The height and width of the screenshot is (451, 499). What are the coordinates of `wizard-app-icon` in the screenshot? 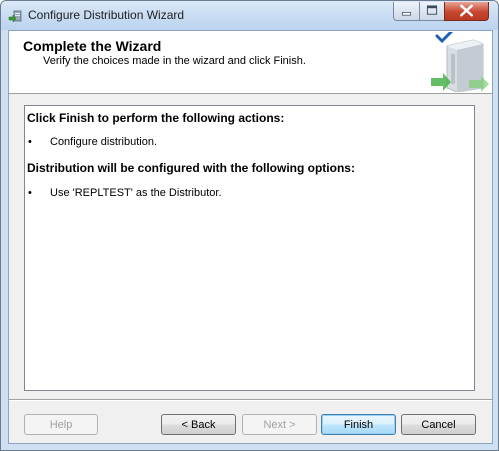 It's located at (15, 16).